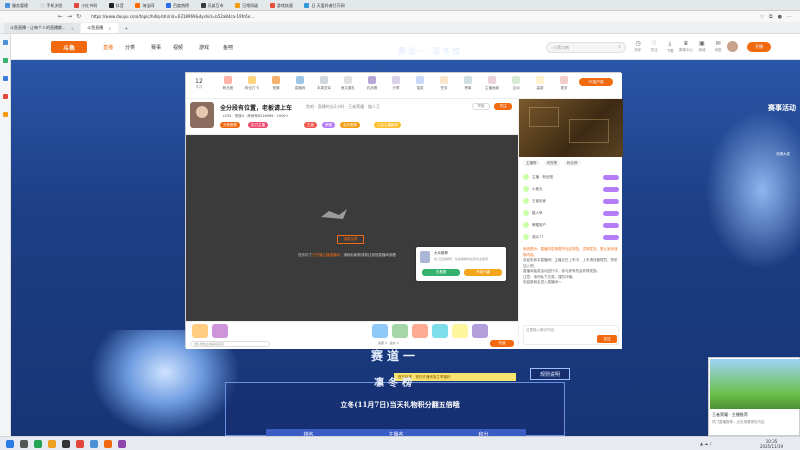 This screenshot has width=800, height=450. What do you see at coordinates (771, 17) in the screenshot?
I see `extension-icon: ⧉` at bounding box center [771, 17].